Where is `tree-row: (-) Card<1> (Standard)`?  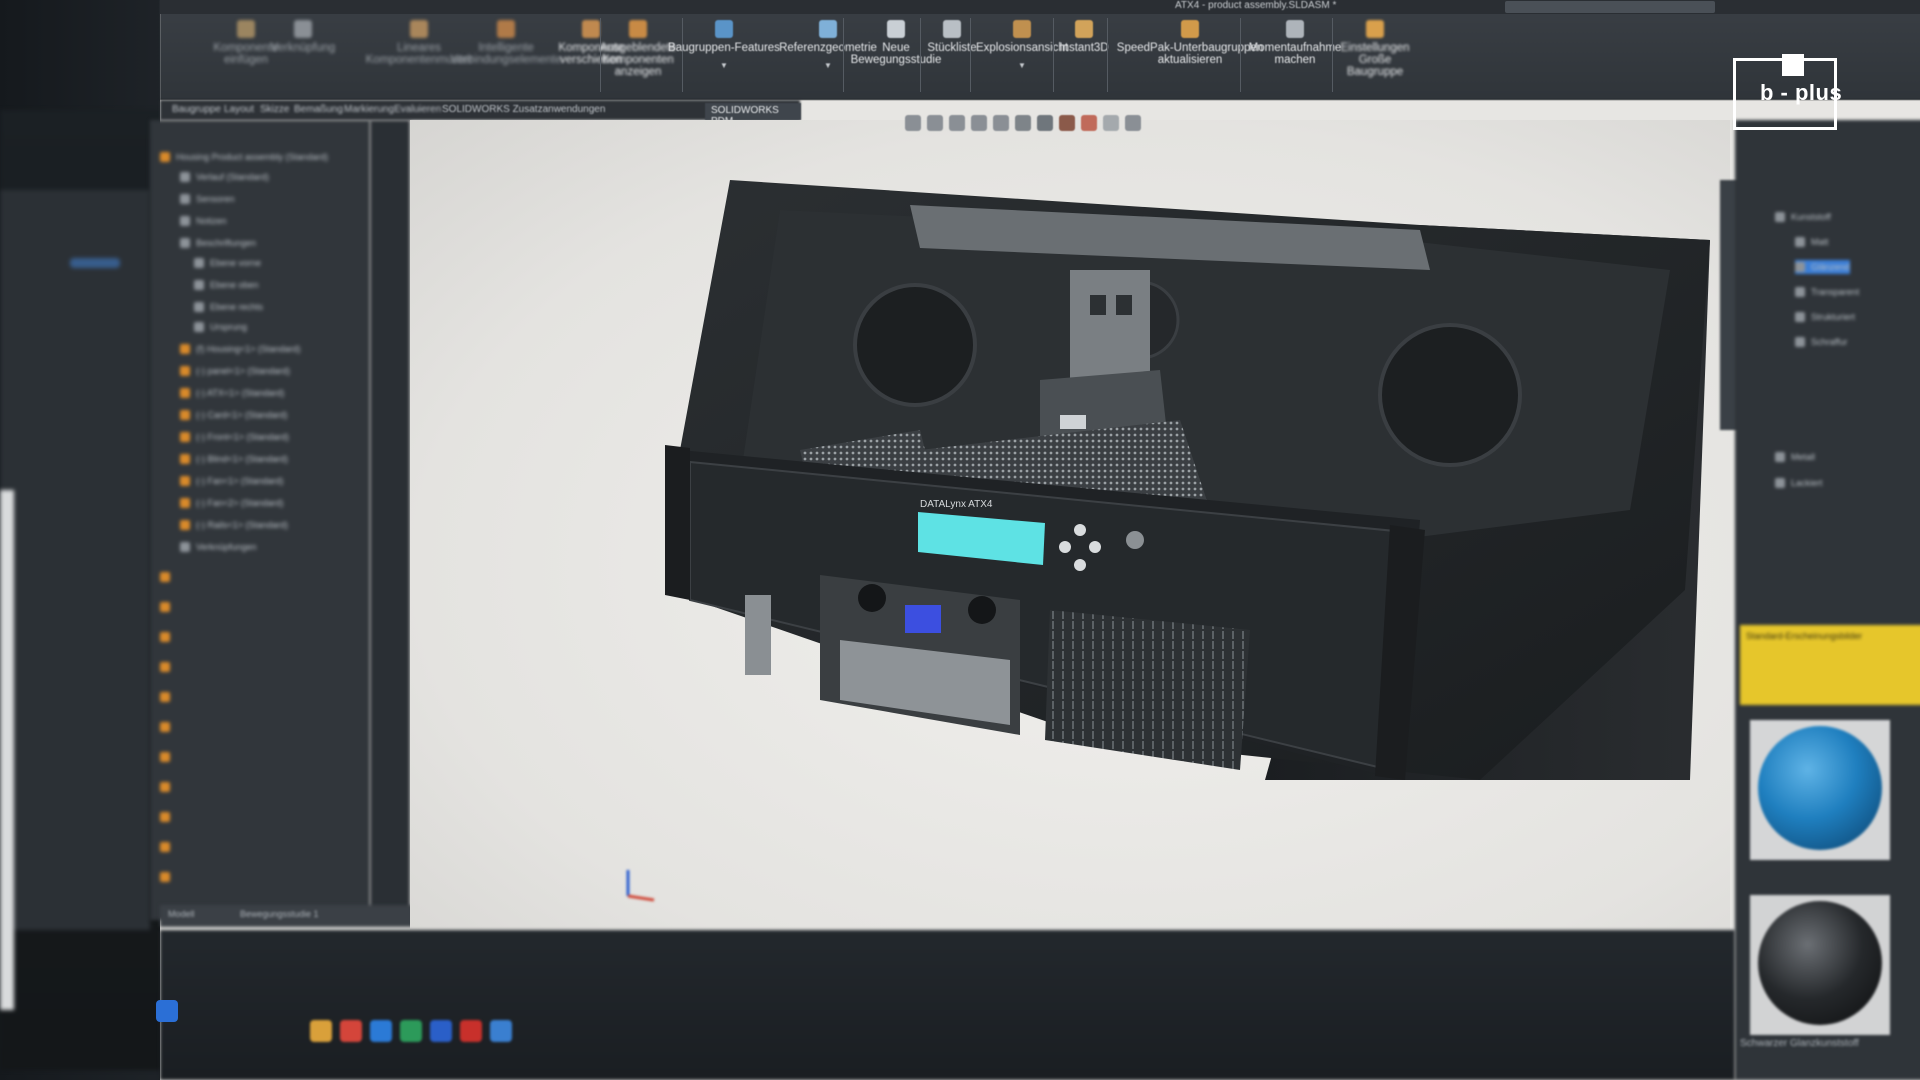 tree-row: (-) Card<1> (Standard) is located at coordinates (234, 415).